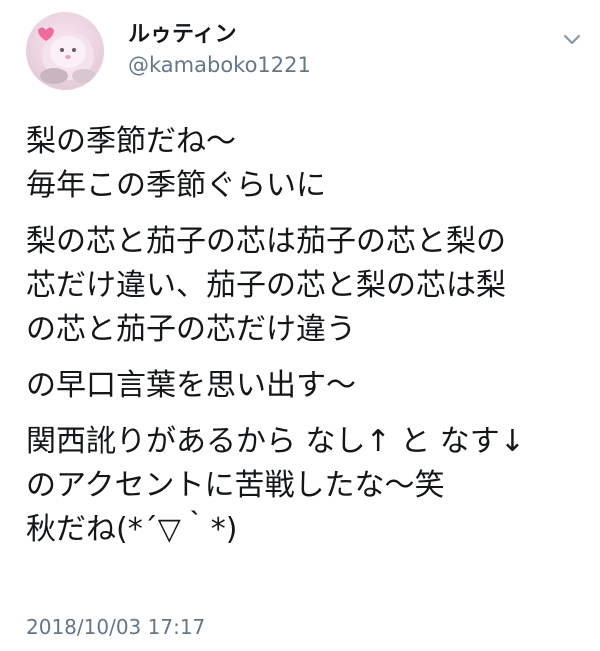 The image size is (600, 651). I want to click on tweet-line: 梨の芯と茄子の芯は茄子の芯と梨の, so click(266, 241).